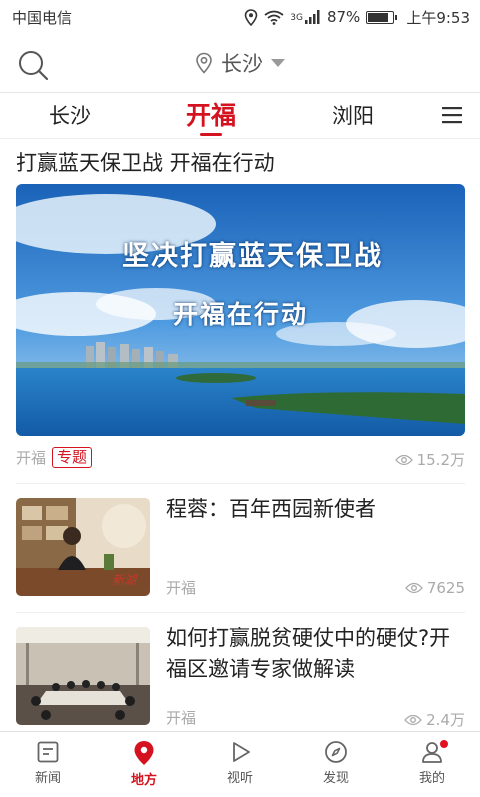 The image size is (480, 797). I want to click on search-button, so click(33, 65).